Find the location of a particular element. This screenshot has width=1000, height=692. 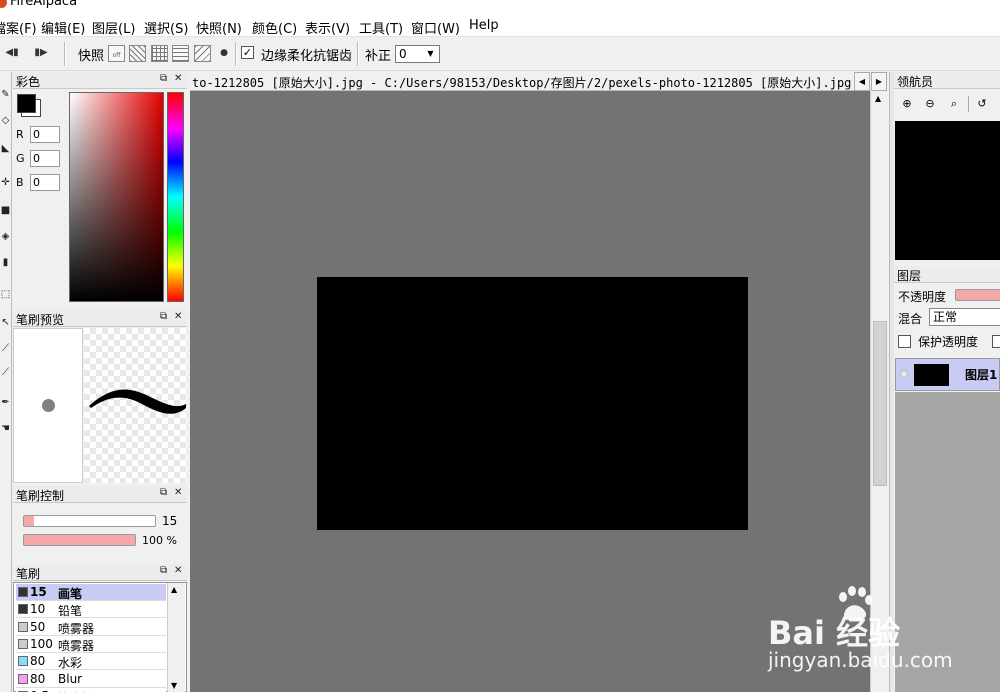

brush-control-body is located at coordinates (100, 532).